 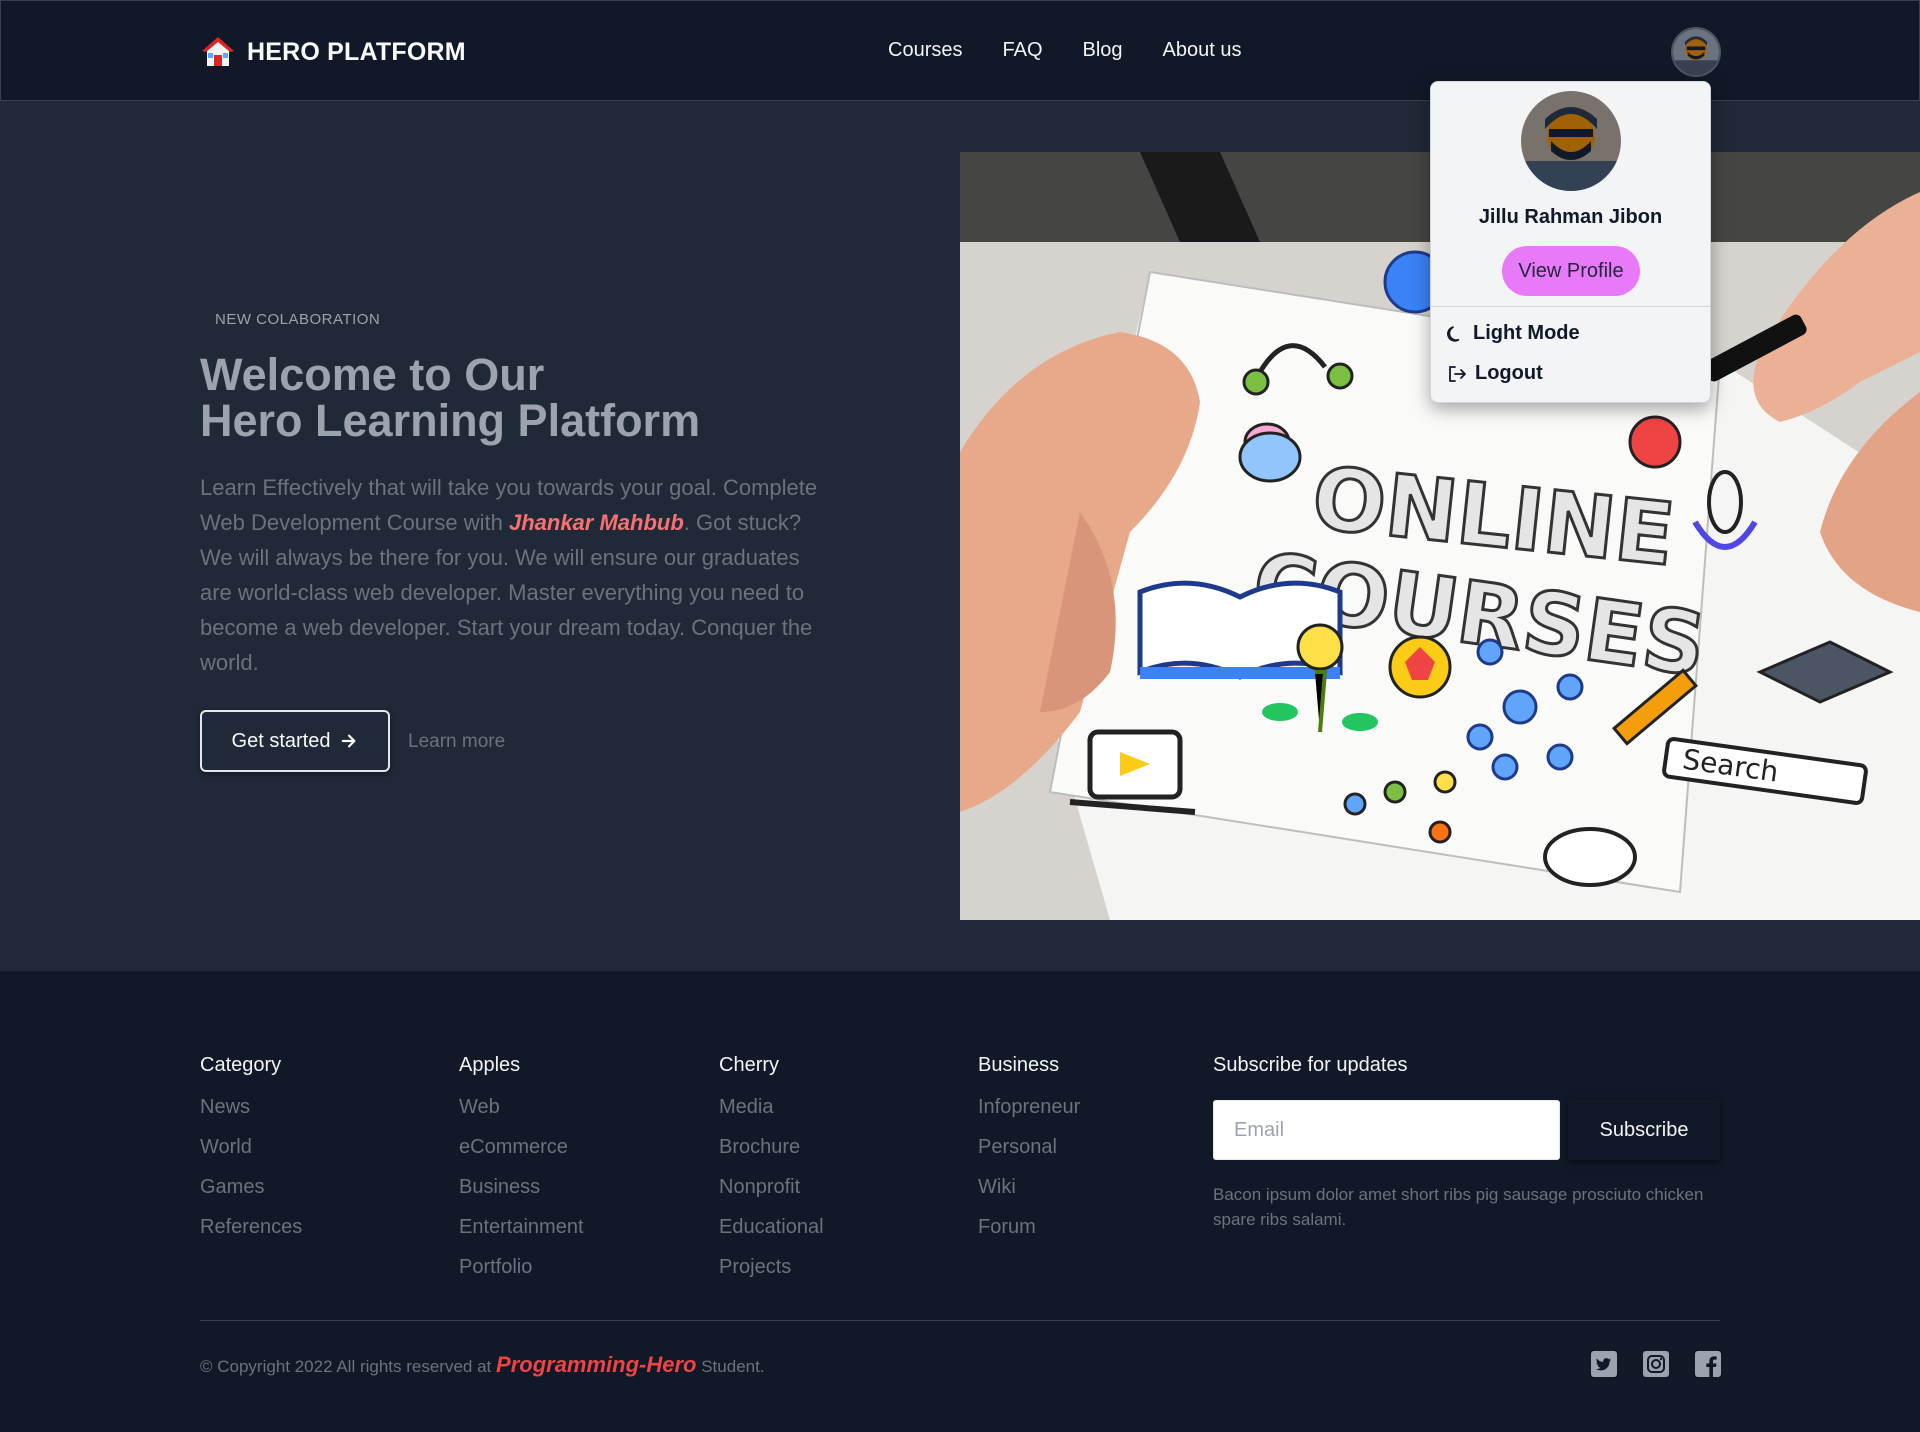 I want to click on get-started-button: Get started, so click(x=295, y=741).